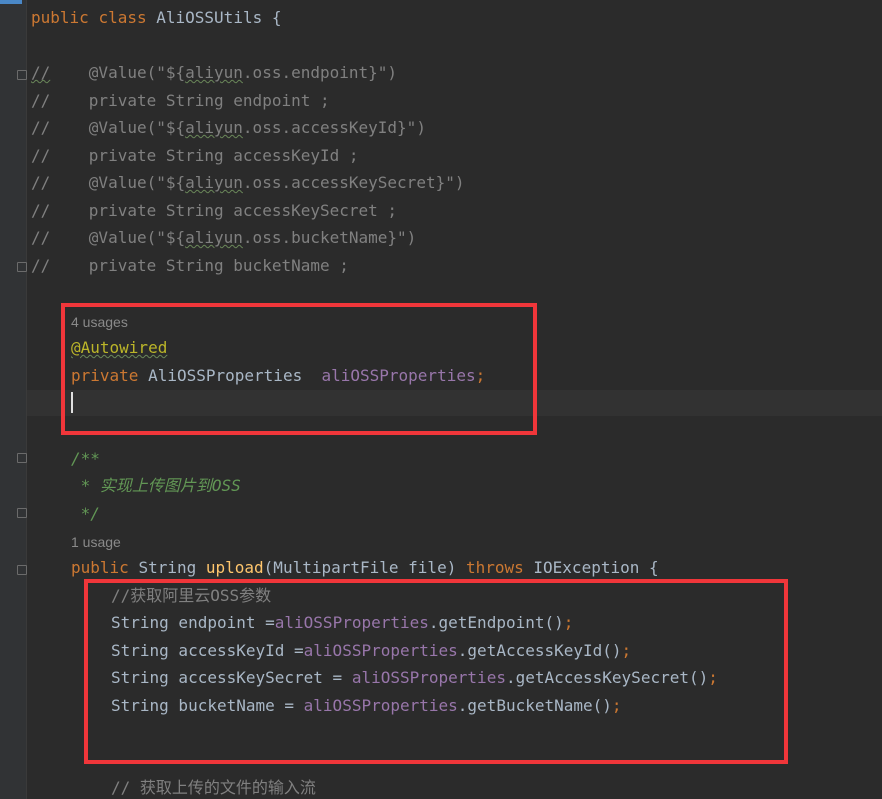 The image size is (882, 799). I want to click on comment-text: private String endpoint ;, so click(190, 100).